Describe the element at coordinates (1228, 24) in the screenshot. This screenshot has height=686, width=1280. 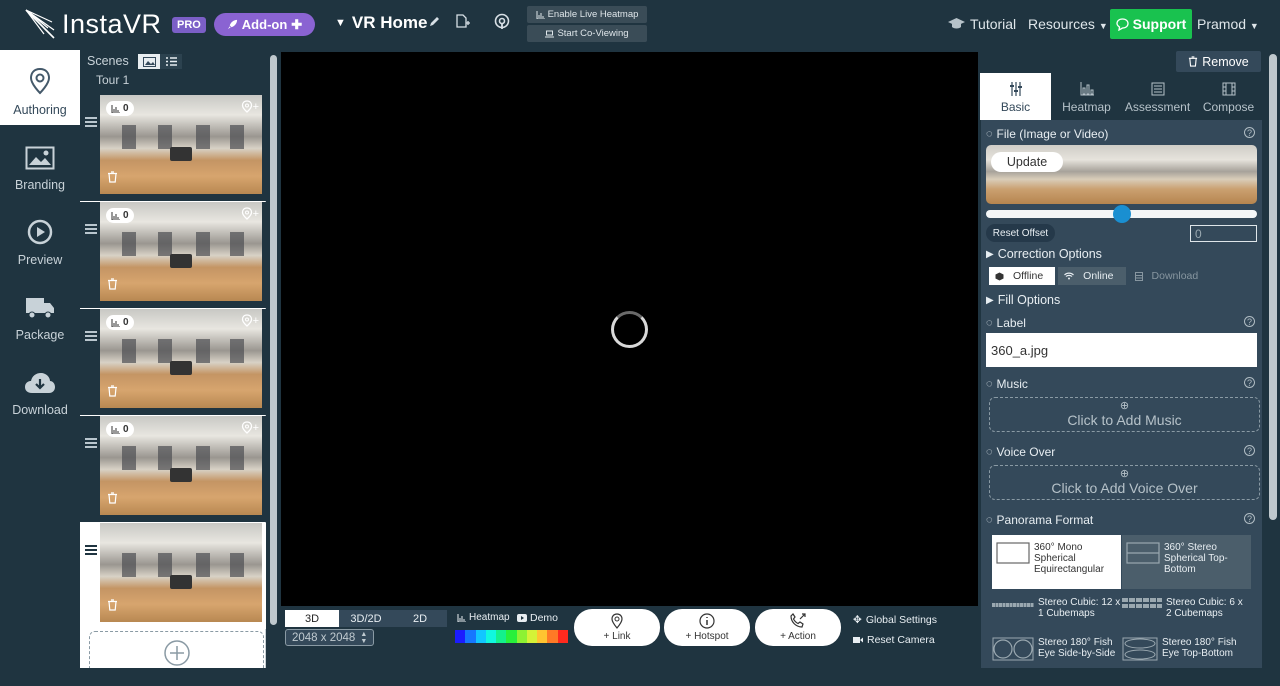
I see `user-menu: Pramod ▼` at that location.